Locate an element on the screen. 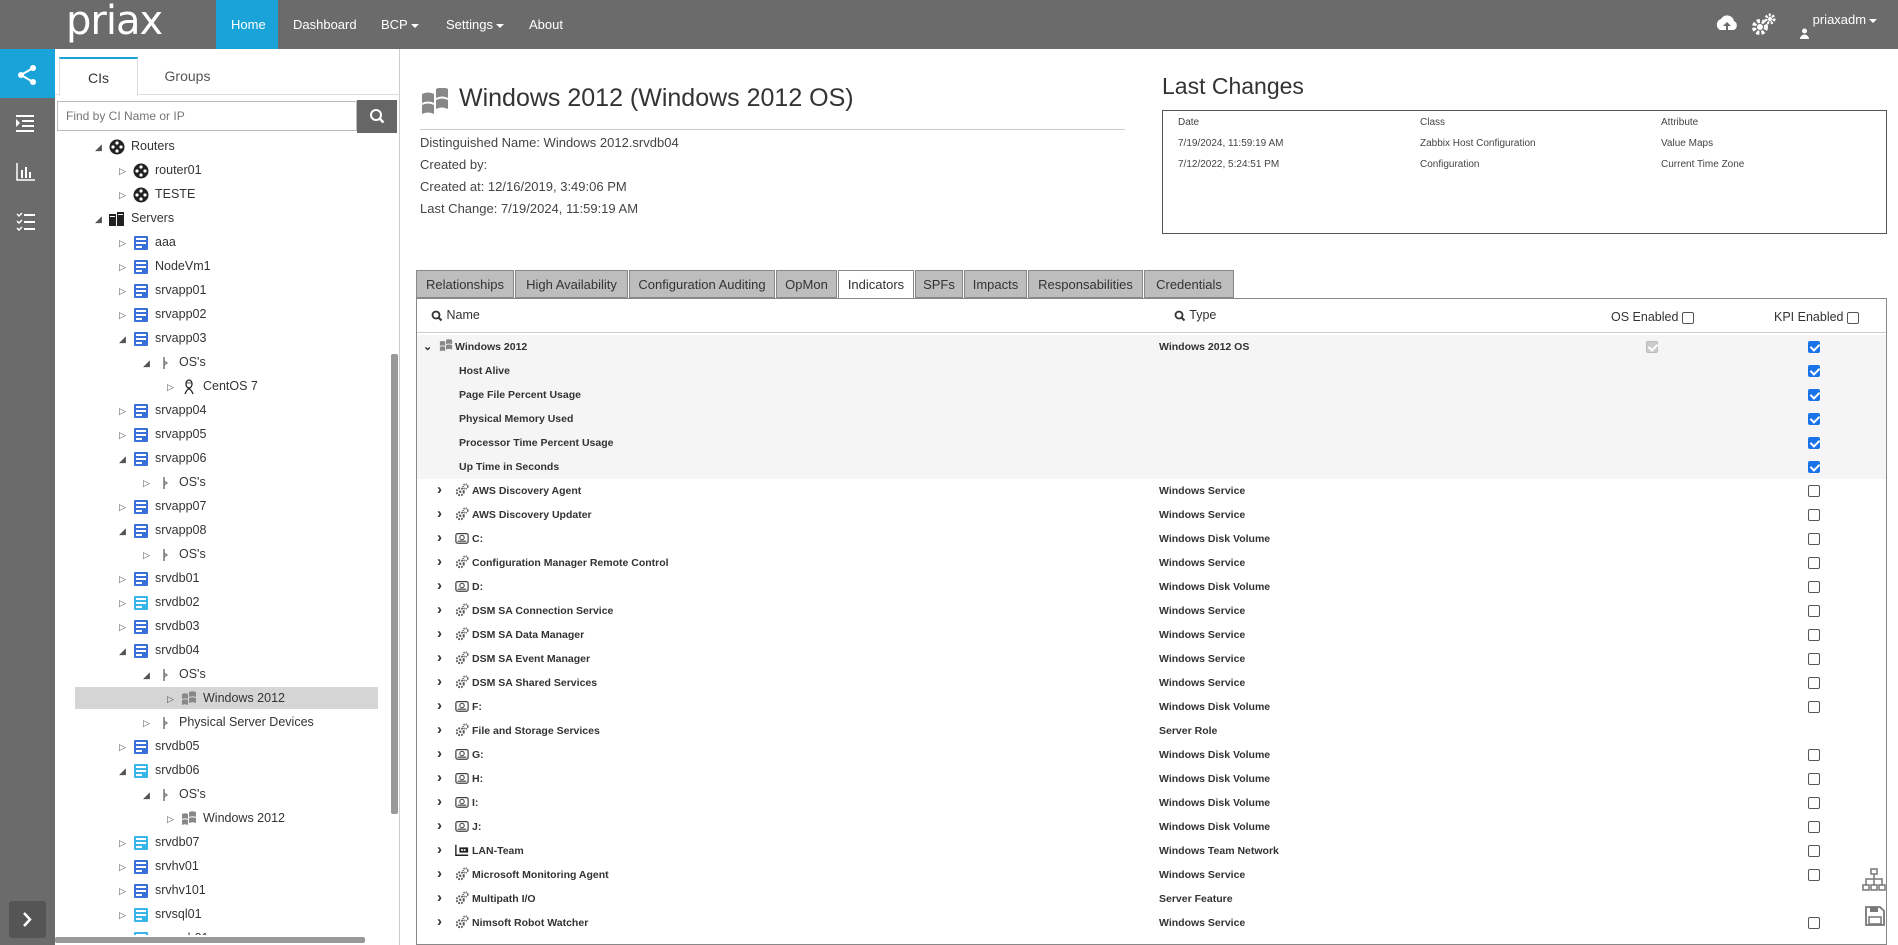 The width and height of the screenshot is (1898, 945). tab-cis: CIs is located at coordinates (98, 76).